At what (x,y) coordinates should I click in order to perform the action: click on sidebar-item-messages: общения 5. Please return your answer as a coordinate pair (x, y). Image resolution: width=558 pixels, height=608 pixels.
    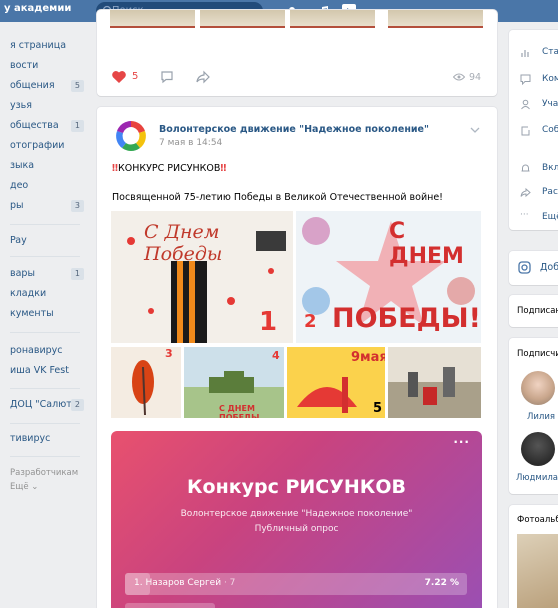
    Looking at the image, I should click on (45, 86).